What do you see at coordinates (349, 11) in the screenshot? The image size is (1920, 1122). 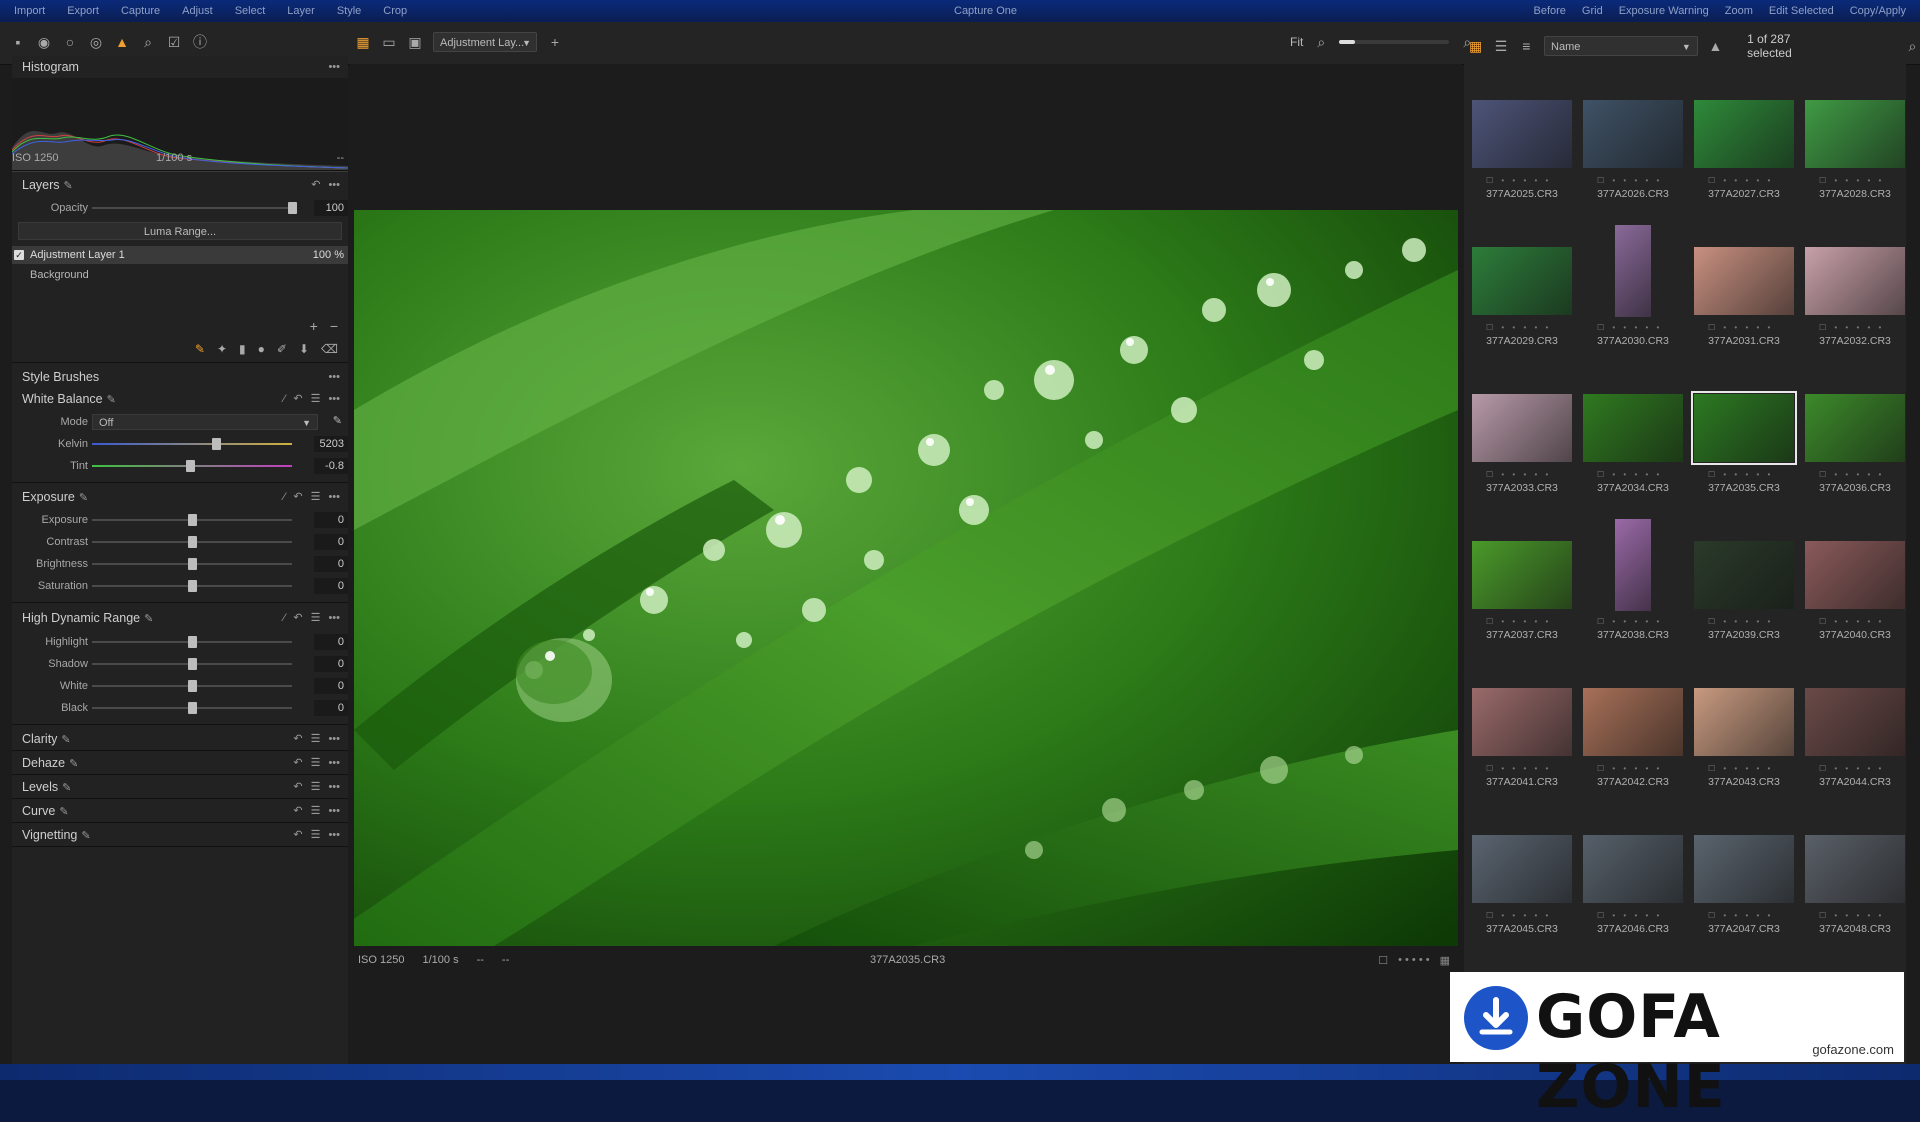 I see `menu-item-style: Style` at bounding box center [349, 11].